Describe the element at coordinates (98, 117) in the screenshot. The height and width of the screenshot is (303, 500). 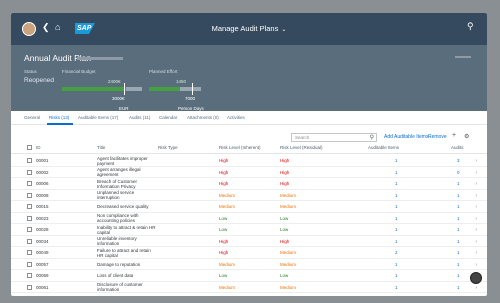
I see `tab-auditable-items: Auditable Items (17)` at that location.